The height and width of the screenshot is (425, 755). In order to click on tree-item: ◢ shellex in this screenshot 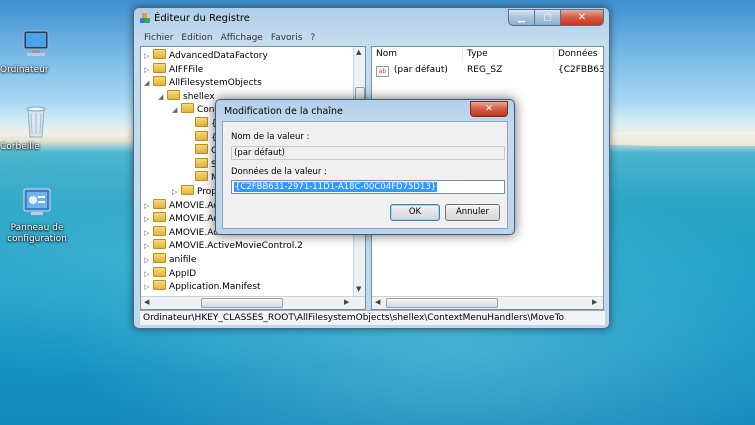, I will do `click(186, 96)`.